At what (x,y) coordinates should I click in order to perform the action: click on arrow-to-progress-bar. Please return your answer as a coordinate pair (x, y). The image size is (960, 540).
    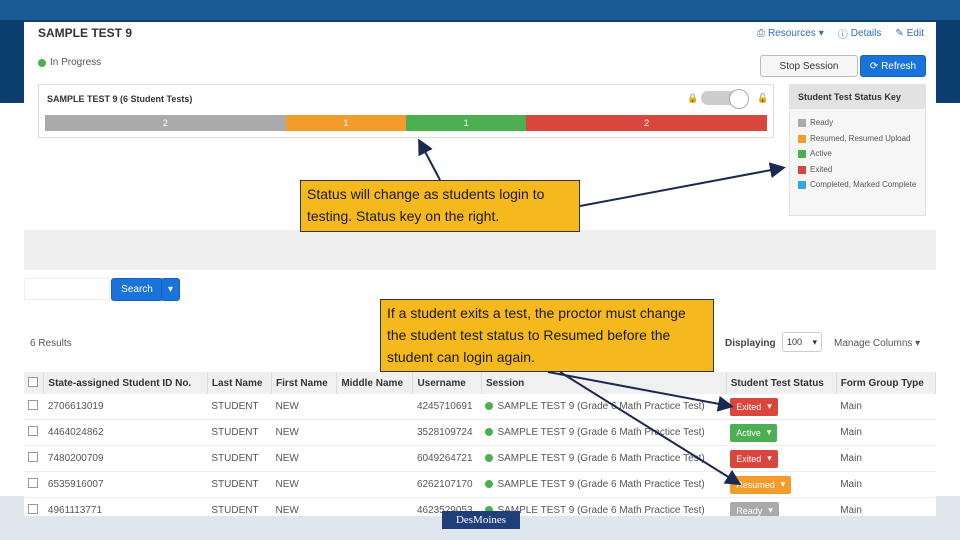
    Looking at the image, I should click on (429, 159).